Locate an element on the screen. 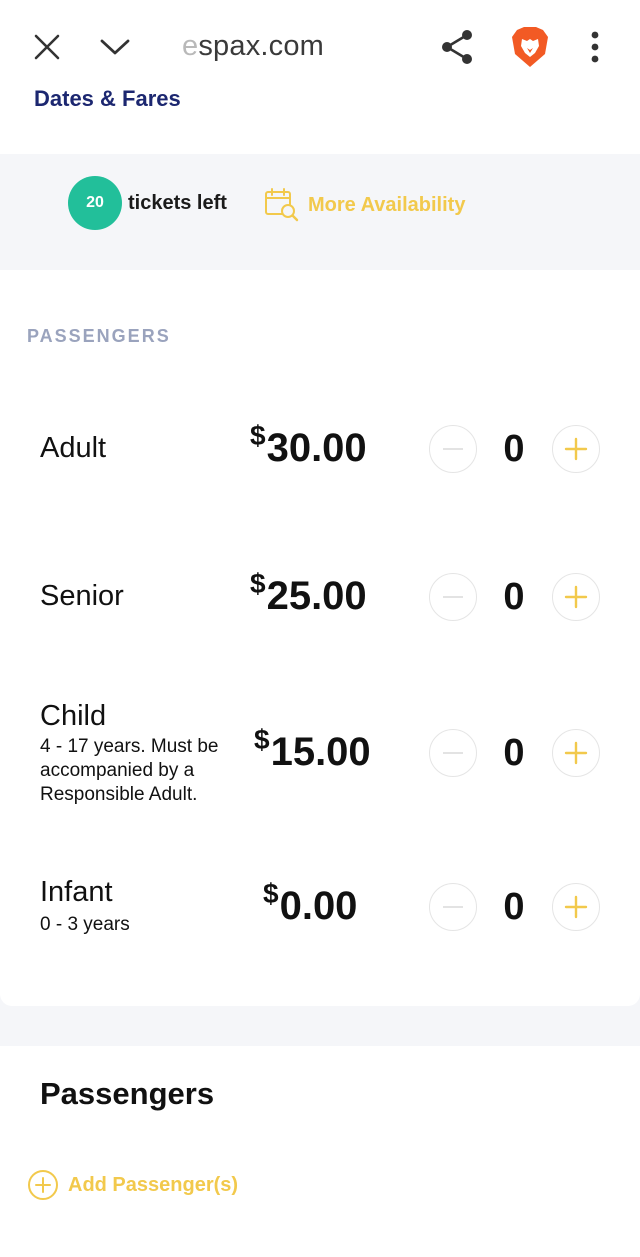 This screenshot has width=640, height=1257. tickets-left-badge: 20 is located at coordinates (95, 203).